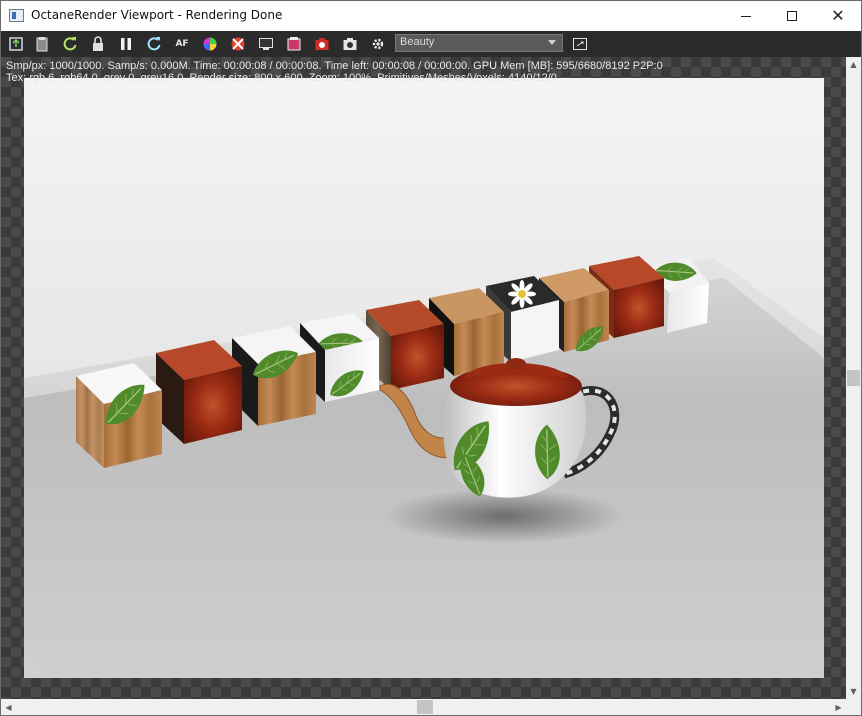 This screenshot has height=716, width=862. Describe the element at coordinates (98, 44) in the screenshot. I see `lock-icon` at that location.